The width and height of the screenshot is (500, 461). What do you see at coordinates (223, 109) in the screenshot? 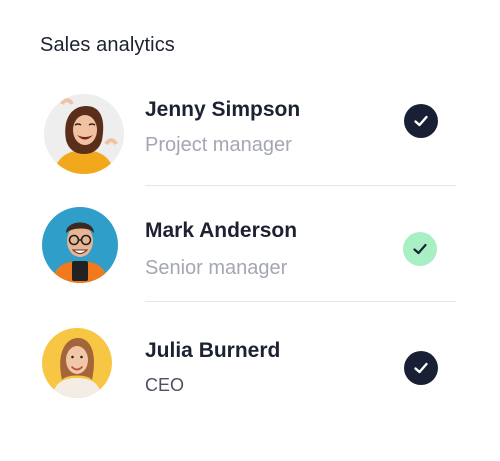
I see `person-name: Jenny Simpson` at bounding box center [223, 109].